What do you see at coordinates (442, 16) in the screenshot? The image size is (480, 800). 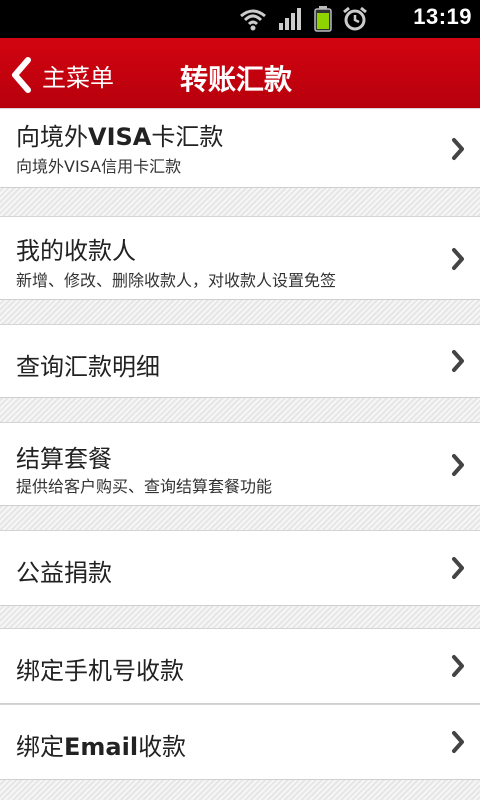 I see `status-clock: 13:19` at bounding box center [442, 16].